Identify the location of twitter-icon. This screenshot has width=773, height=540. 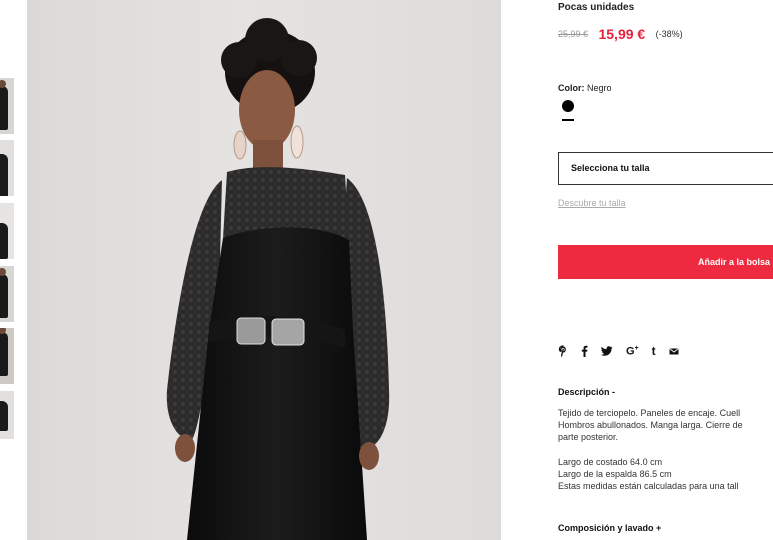
(607, 351).